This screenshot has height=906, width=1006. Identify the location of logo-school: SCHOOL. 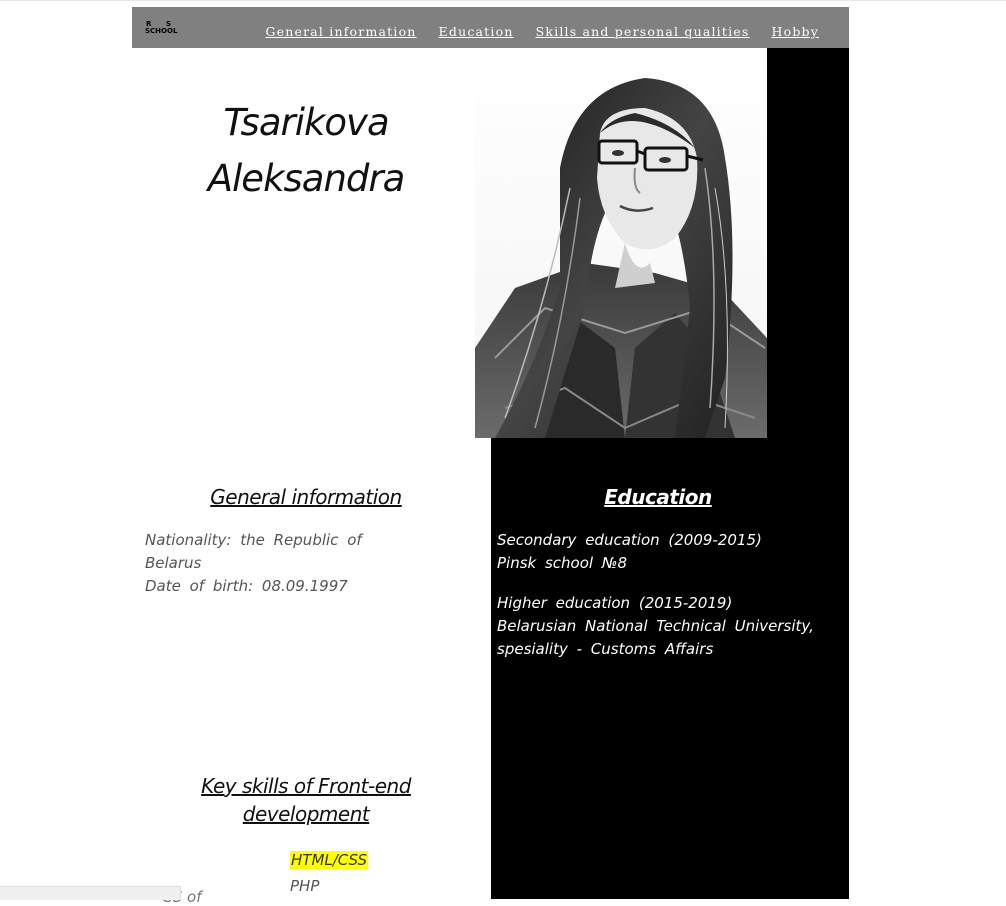
(161, 31).